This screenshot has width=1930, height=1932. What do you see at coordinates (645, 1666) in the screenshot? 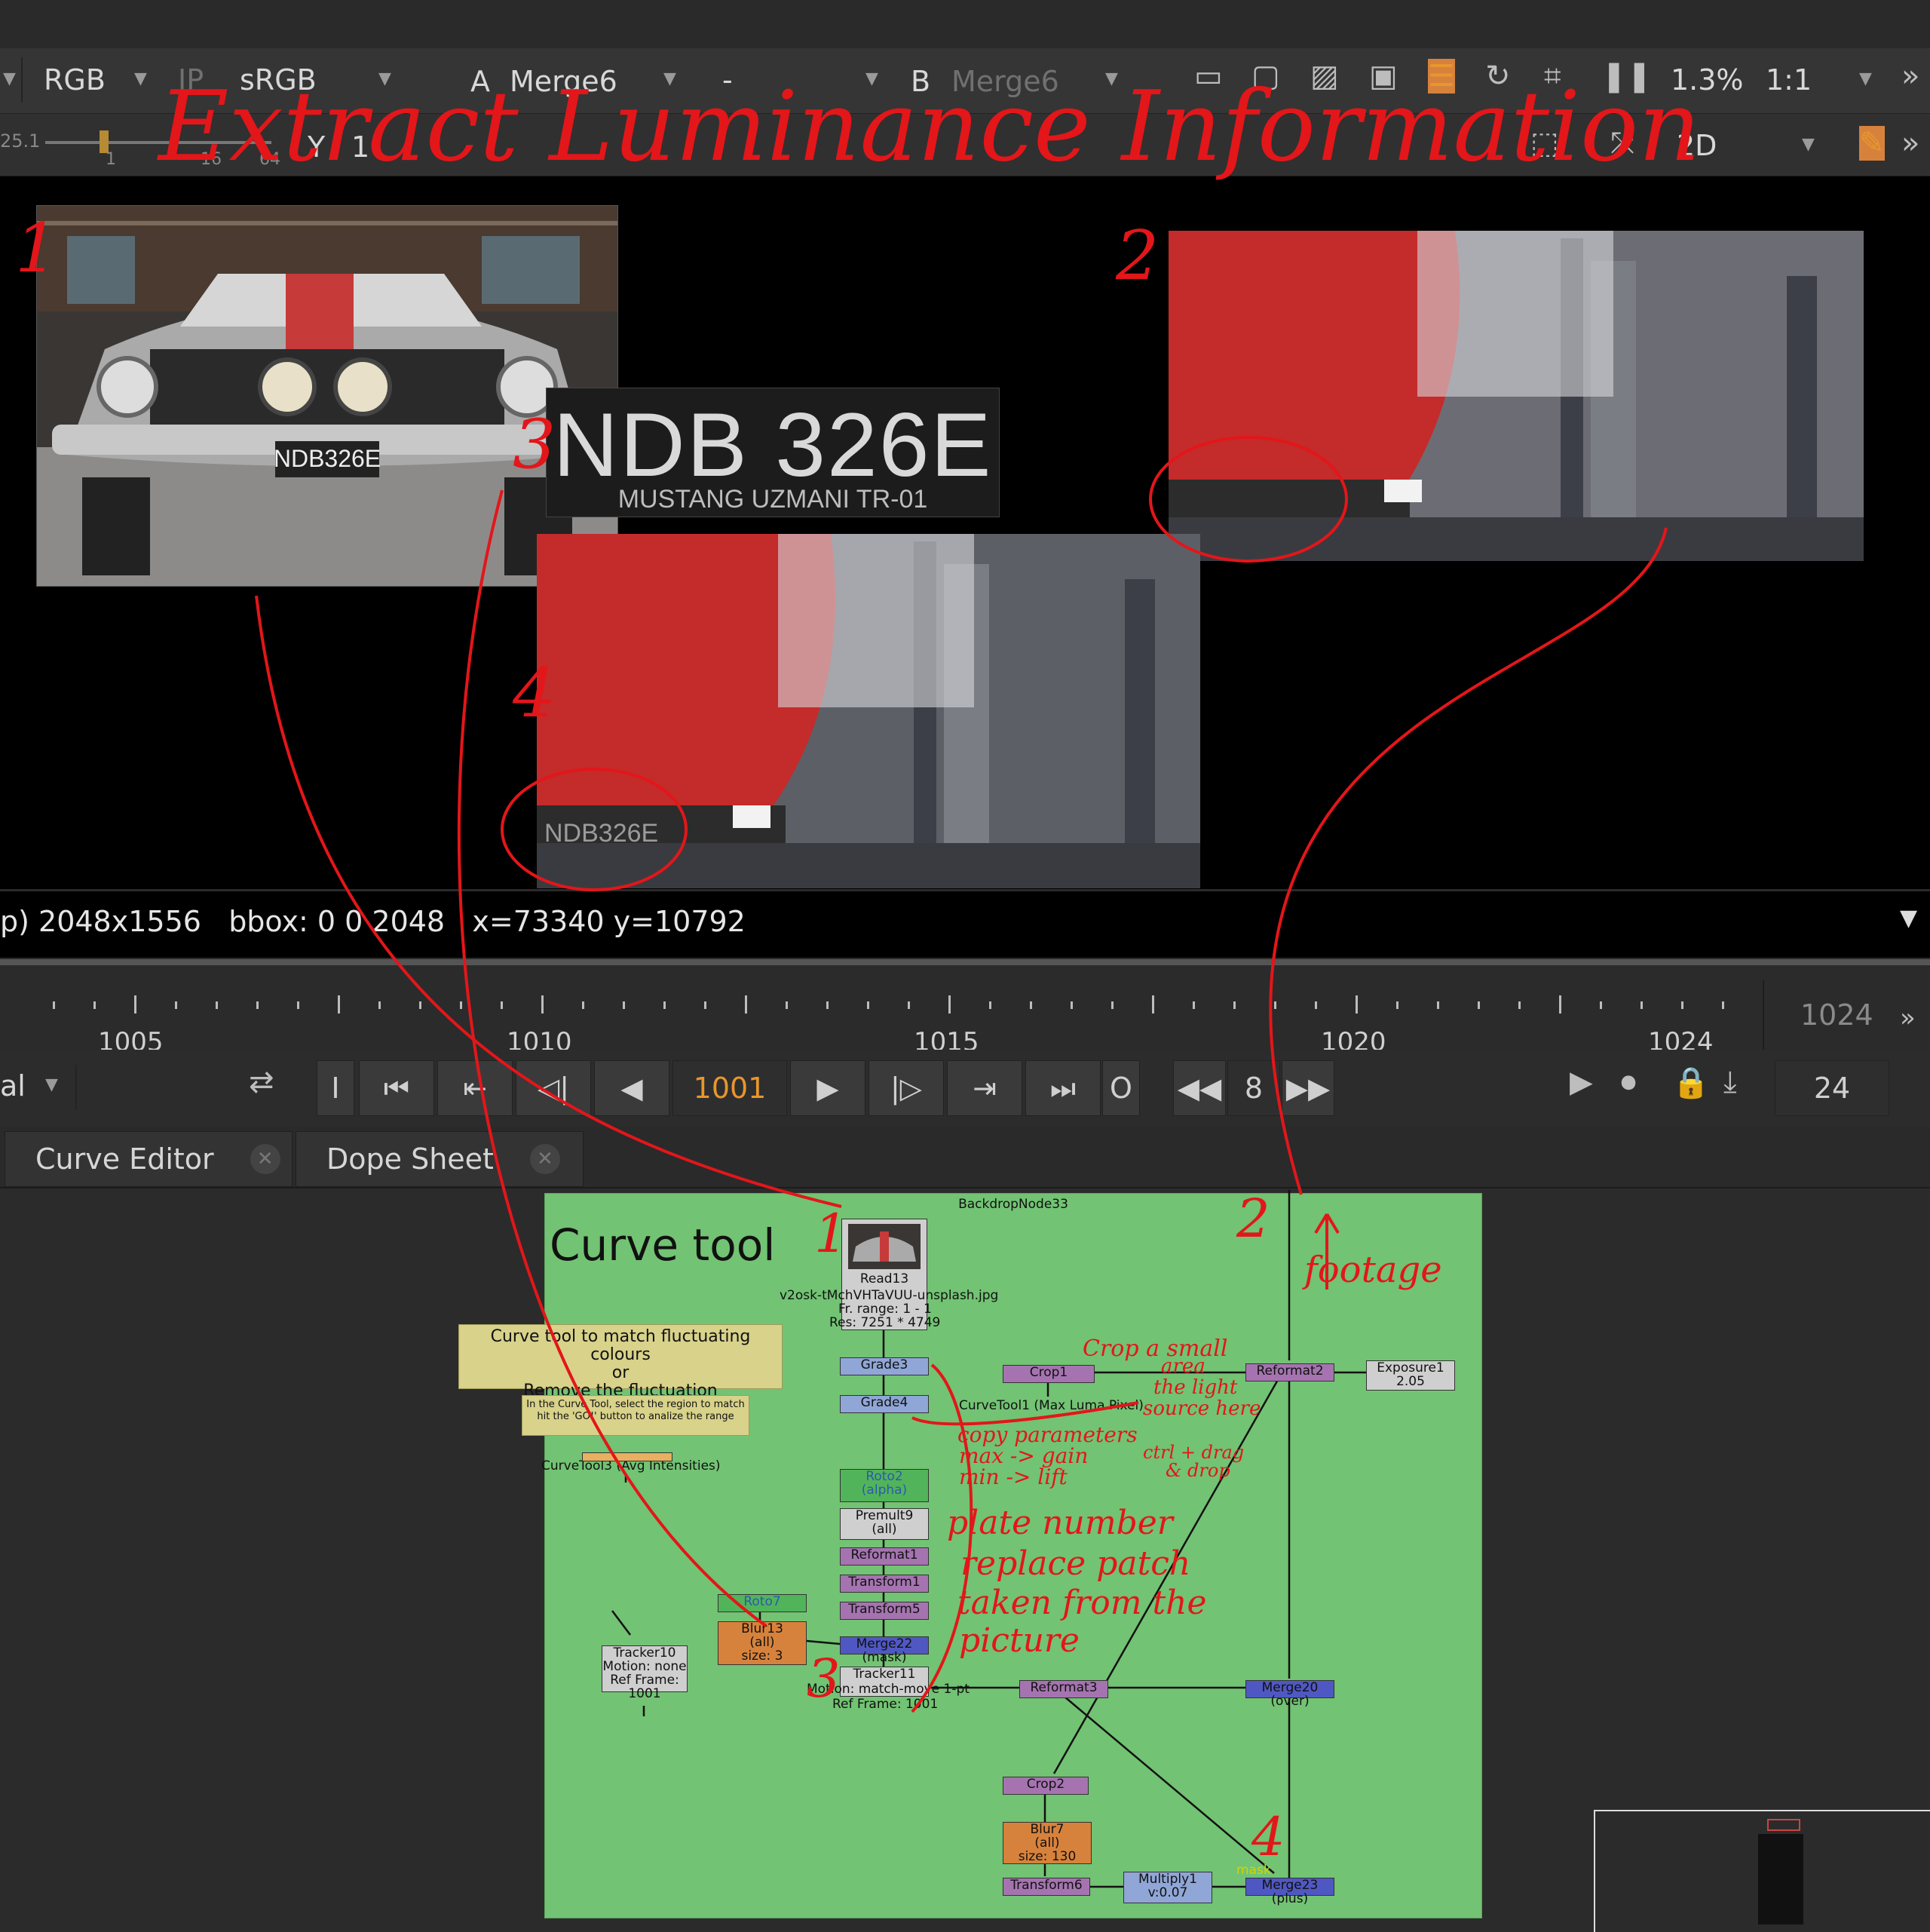
I see `tracker10-motion: Motion: none` at bounding box center [645, 1666].